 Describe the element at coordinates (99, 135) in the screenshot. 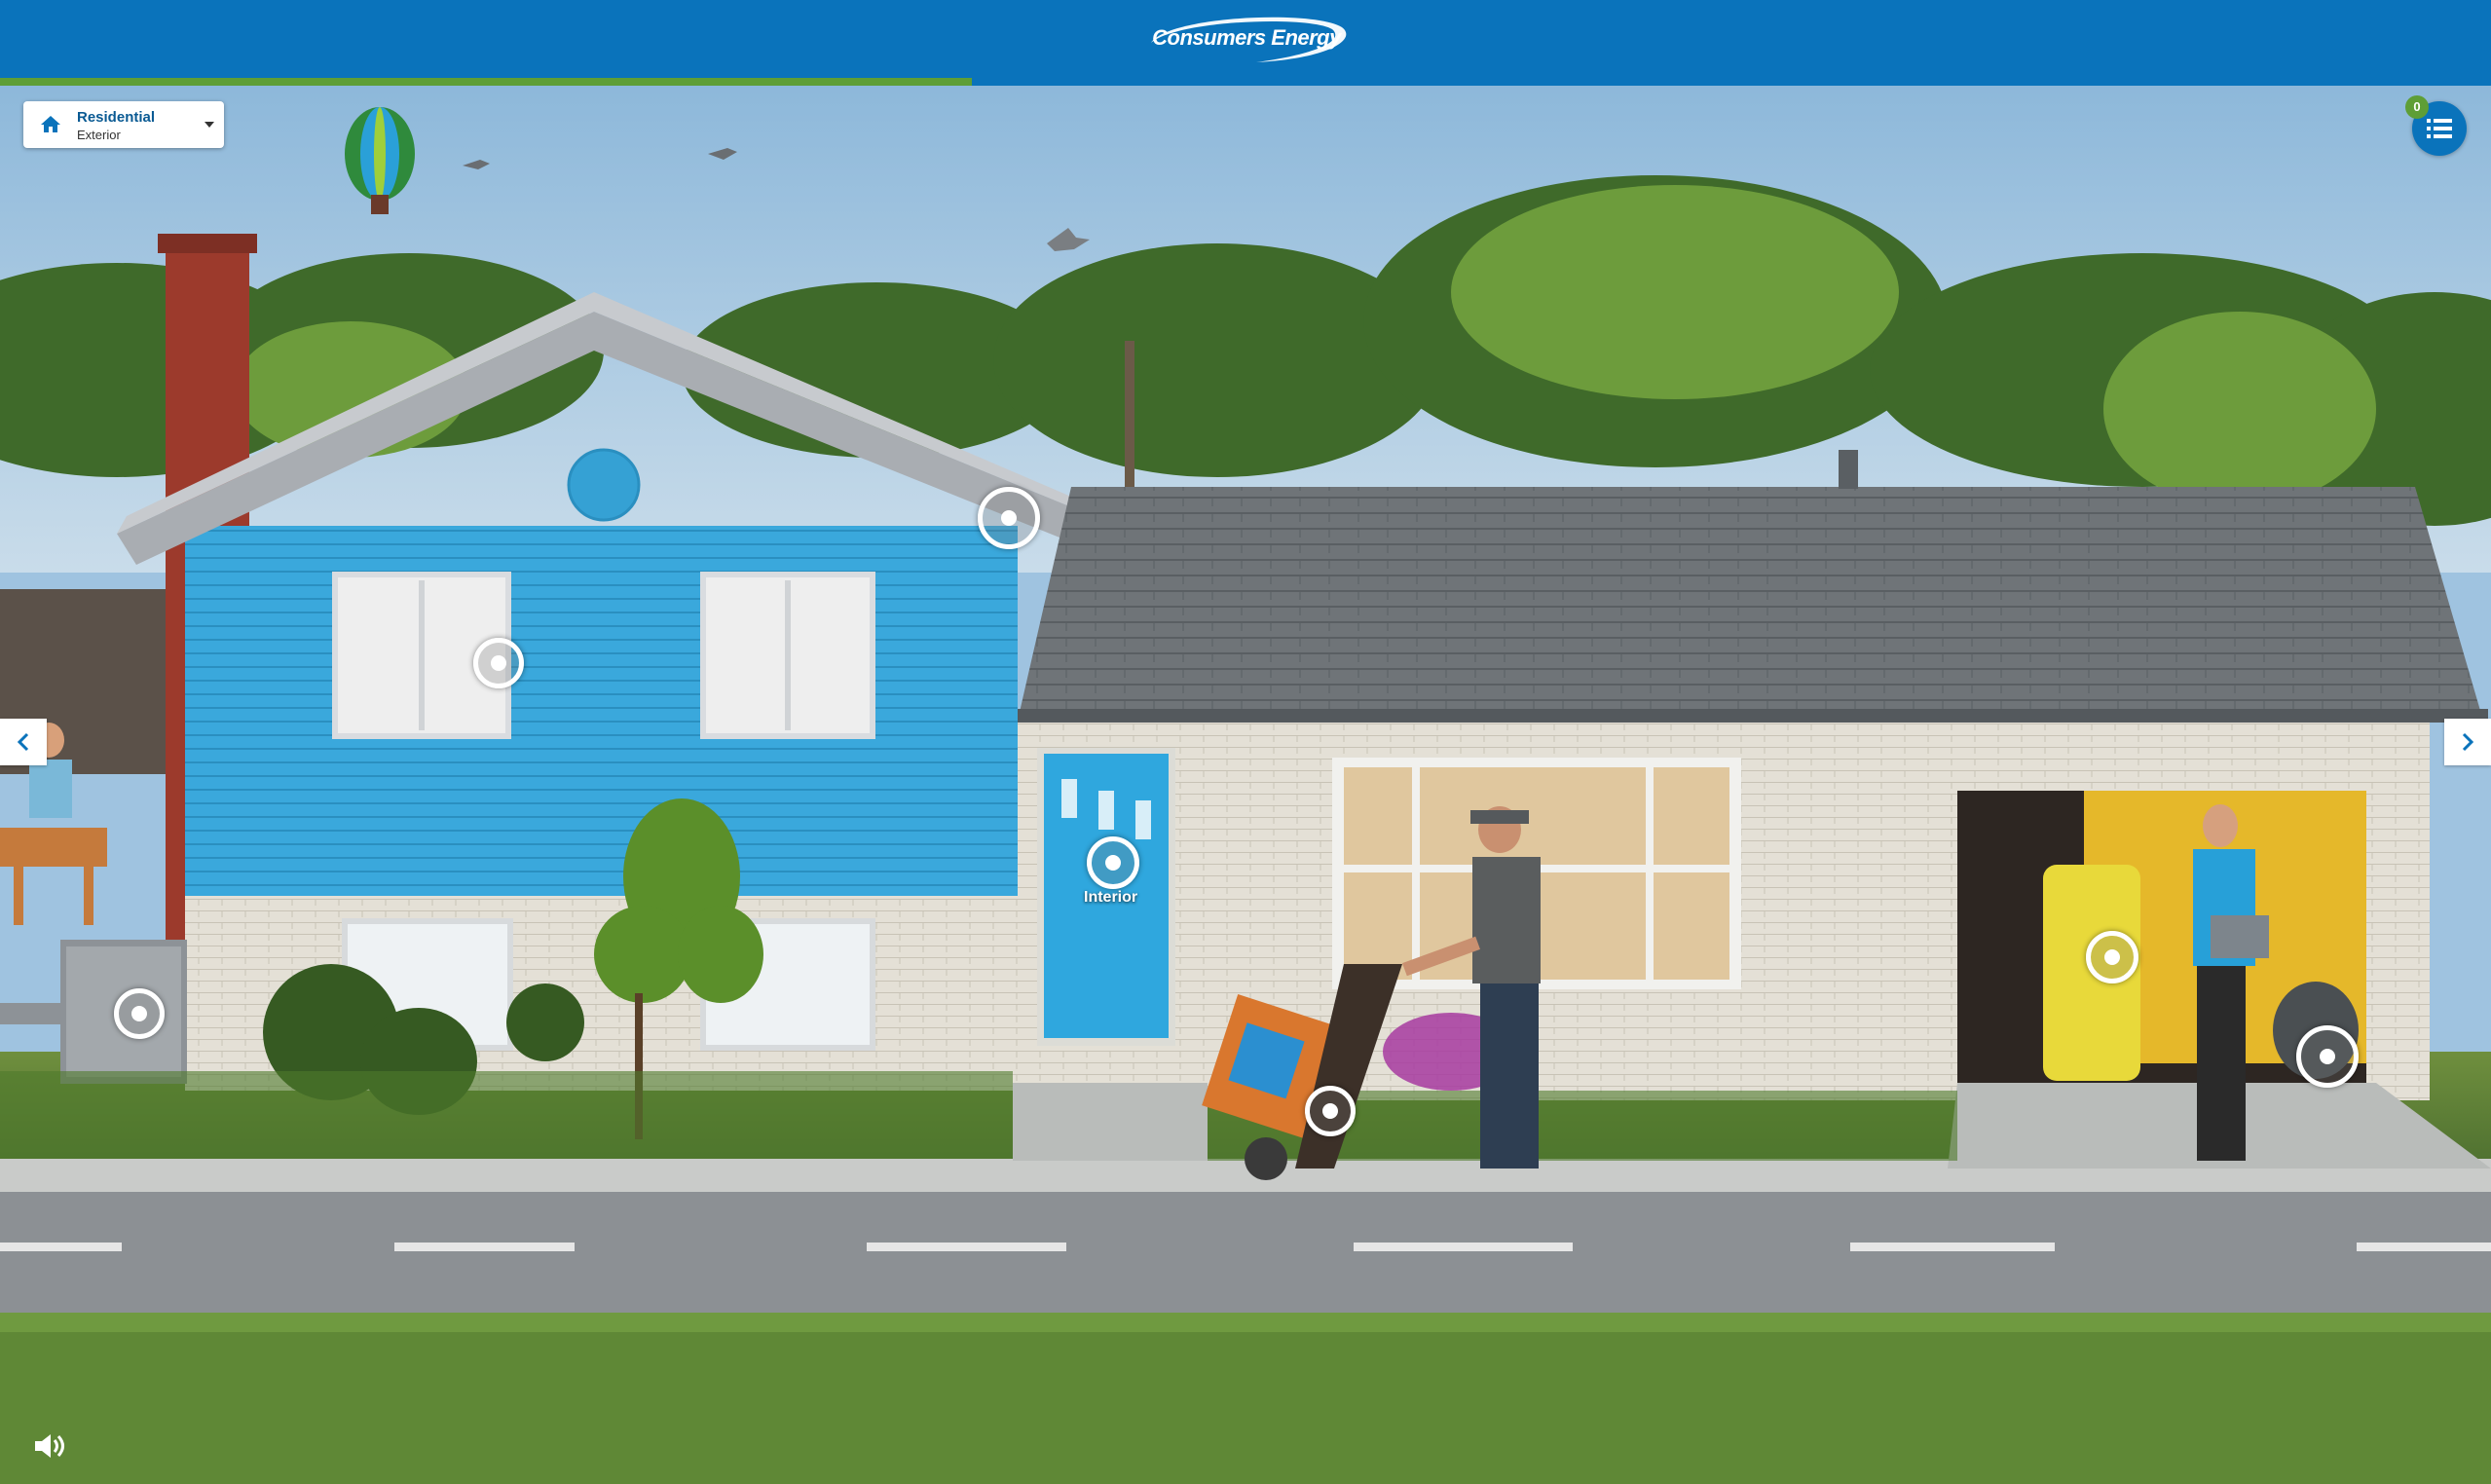

I see `section-dropdown-subtitle: Exterior` at that location.